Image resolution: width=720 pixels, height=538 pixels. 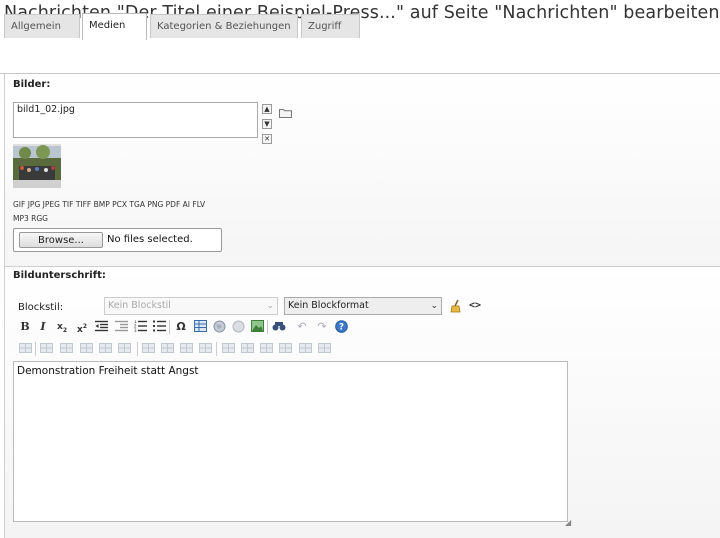 What do you see at coordinates (37, 166) in the screenshot?
I see `image-thumbnail` at bounding box center [37, 166].